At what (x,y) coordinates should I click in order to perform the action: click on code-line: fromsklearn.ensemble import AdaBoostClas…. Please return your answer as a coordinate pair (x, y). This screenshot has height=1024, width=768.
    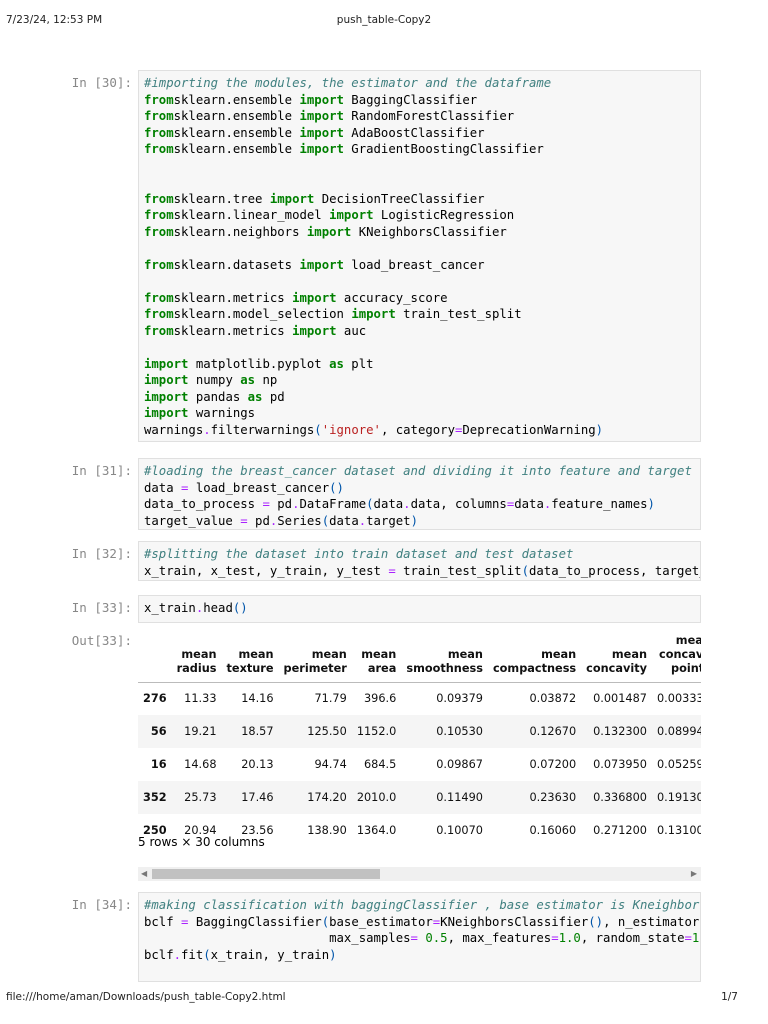
    Looking at the image, I should click on (419, 133).